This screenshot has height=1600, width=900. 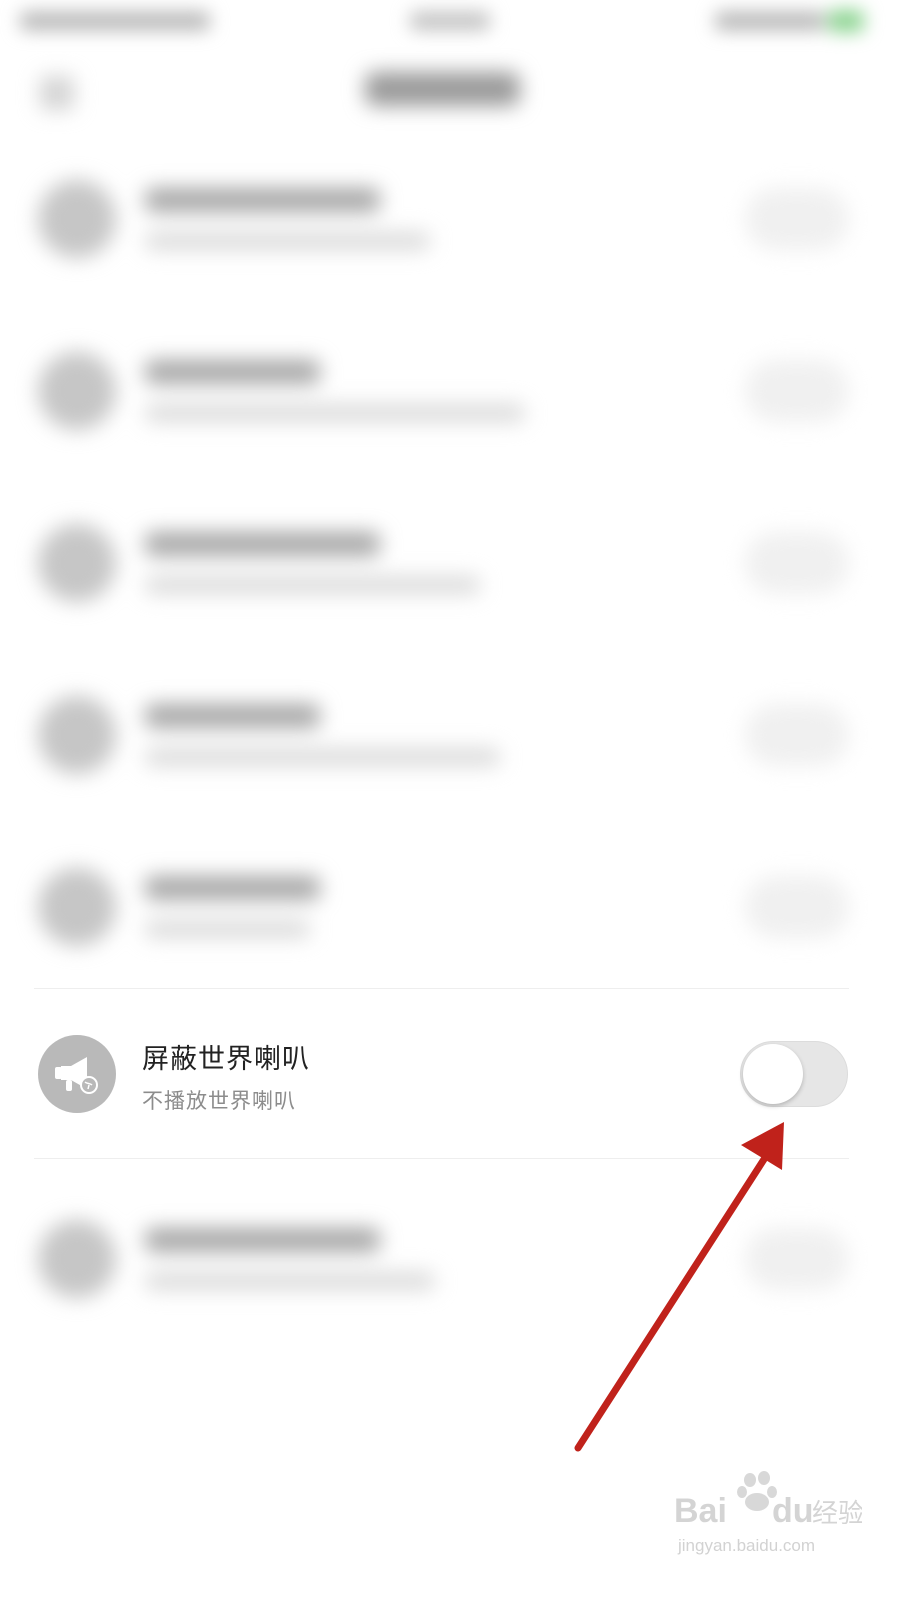 What do you see at coordinates (442, 89) in the screenshot?
I see `page-title` at bounding box center [442, 89].